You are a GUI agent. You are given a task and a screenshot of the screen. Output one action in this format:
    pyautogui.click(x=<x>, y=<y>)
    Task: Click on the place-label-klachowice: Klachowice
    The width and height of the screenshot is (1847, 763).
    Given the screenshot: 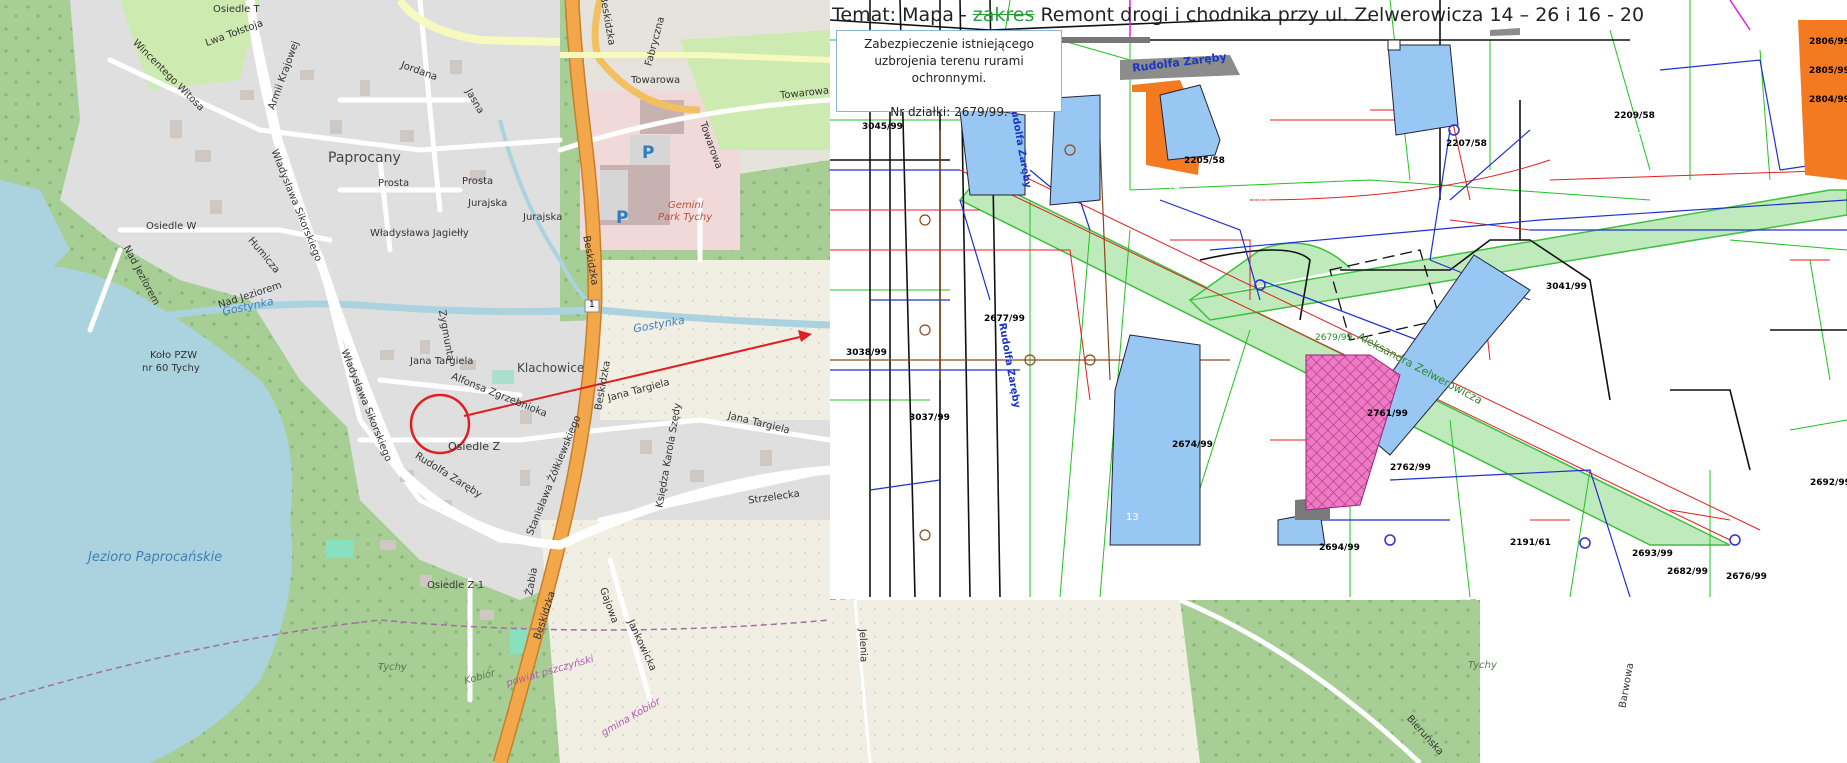 What is the action you would take?
    pyautogui.click(x=551, y=368)
    